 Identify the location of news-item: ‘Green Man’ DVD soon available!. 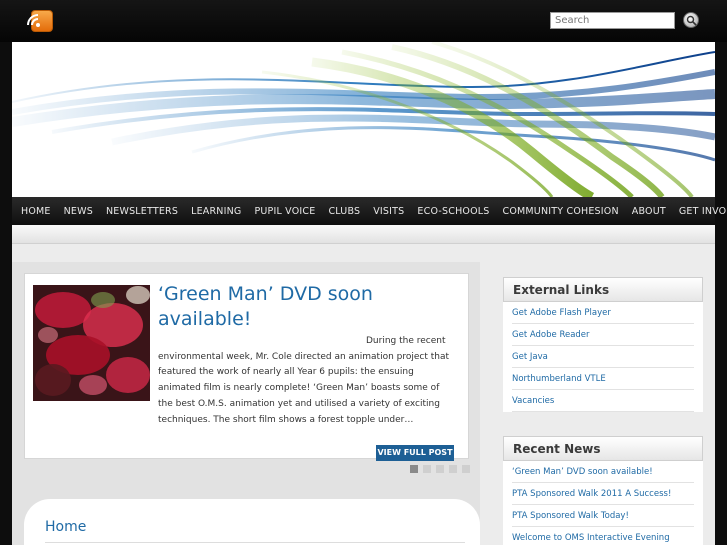
(603, 472).